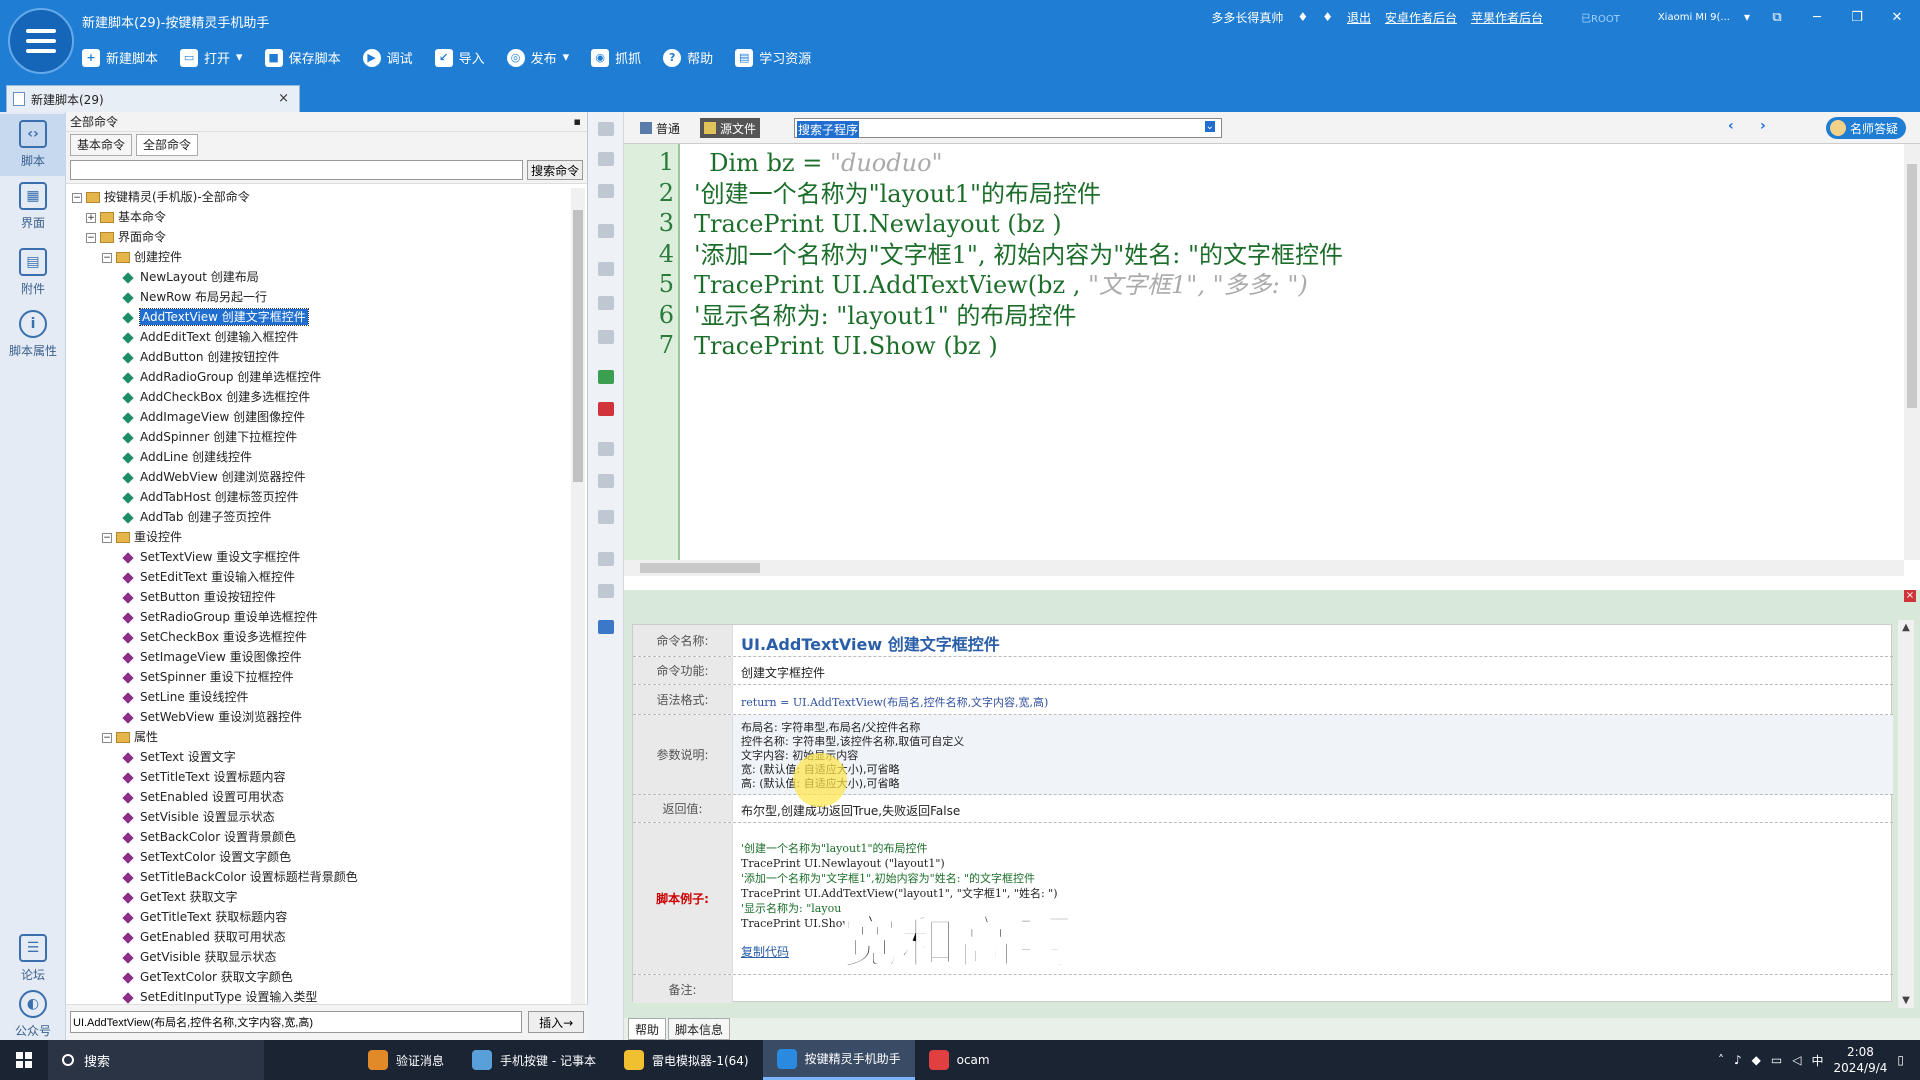 The width and height of the screenshot is (1920, 1080). What do you see at coordinates (215, 317) in the screenshot?
I see `command-tree-item: AddTextView 创建文字框控件` at bounding box center [215, 317].